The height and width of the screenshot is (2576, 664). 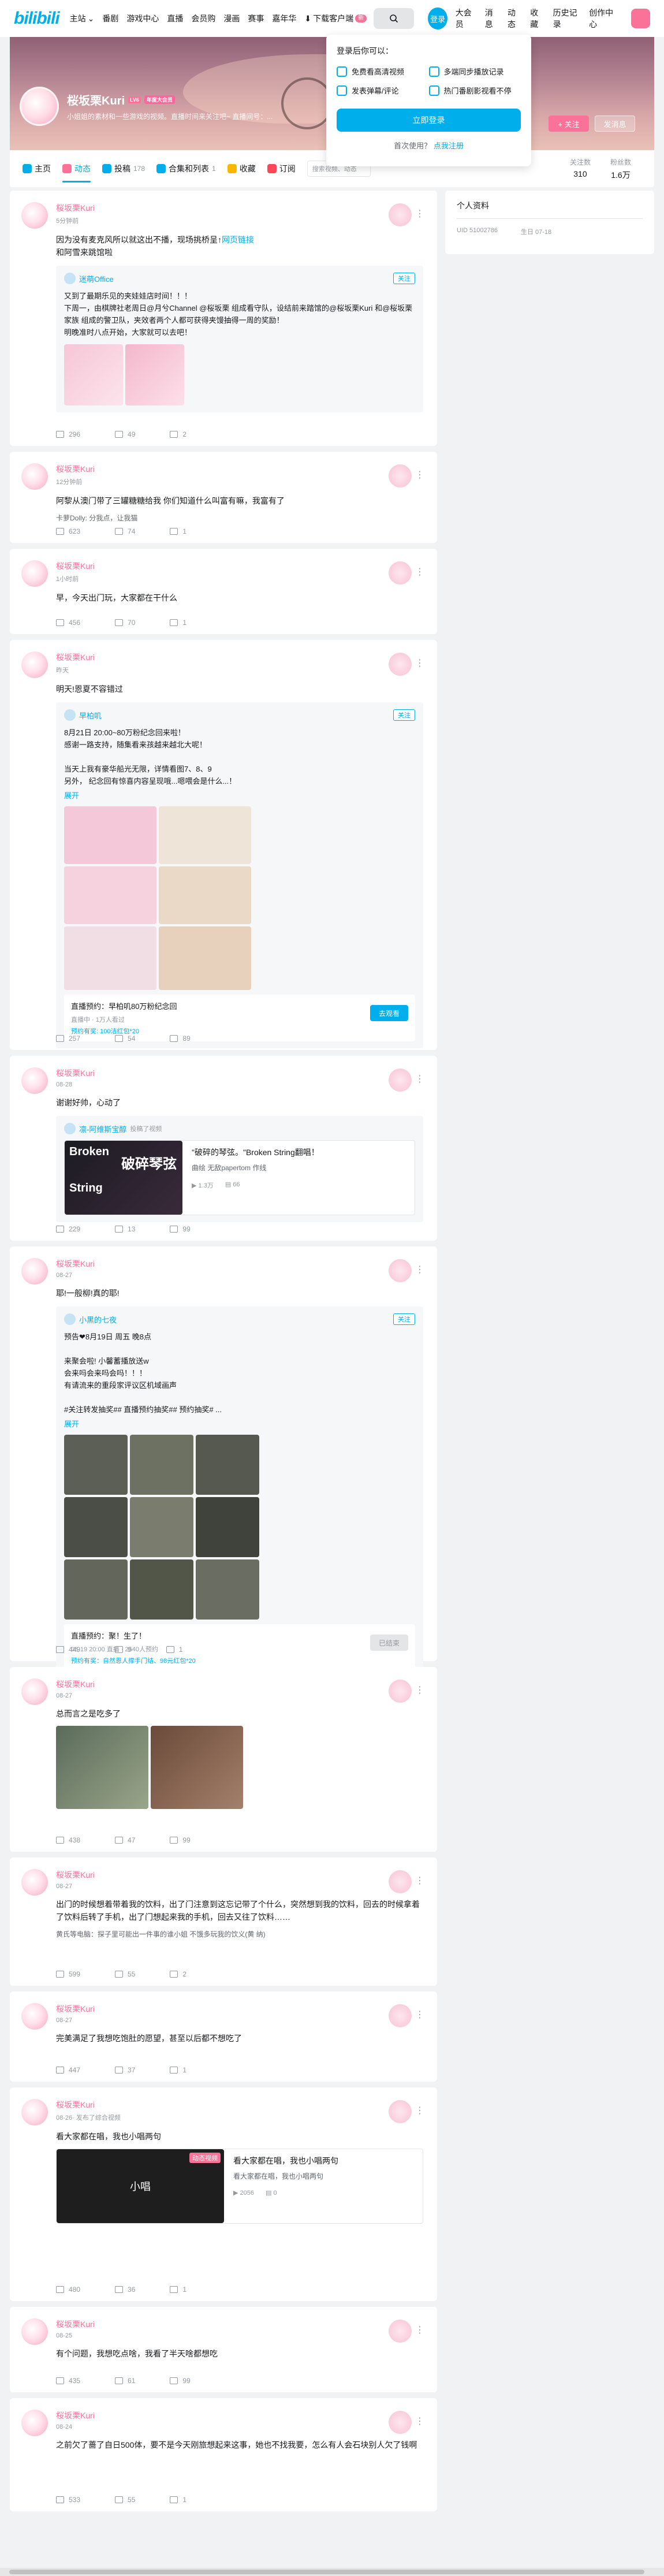 What do you see at coordinates (68, 2500) in the screenshot?
I see `forward-button: 533` at bounding box center [68, 2500].